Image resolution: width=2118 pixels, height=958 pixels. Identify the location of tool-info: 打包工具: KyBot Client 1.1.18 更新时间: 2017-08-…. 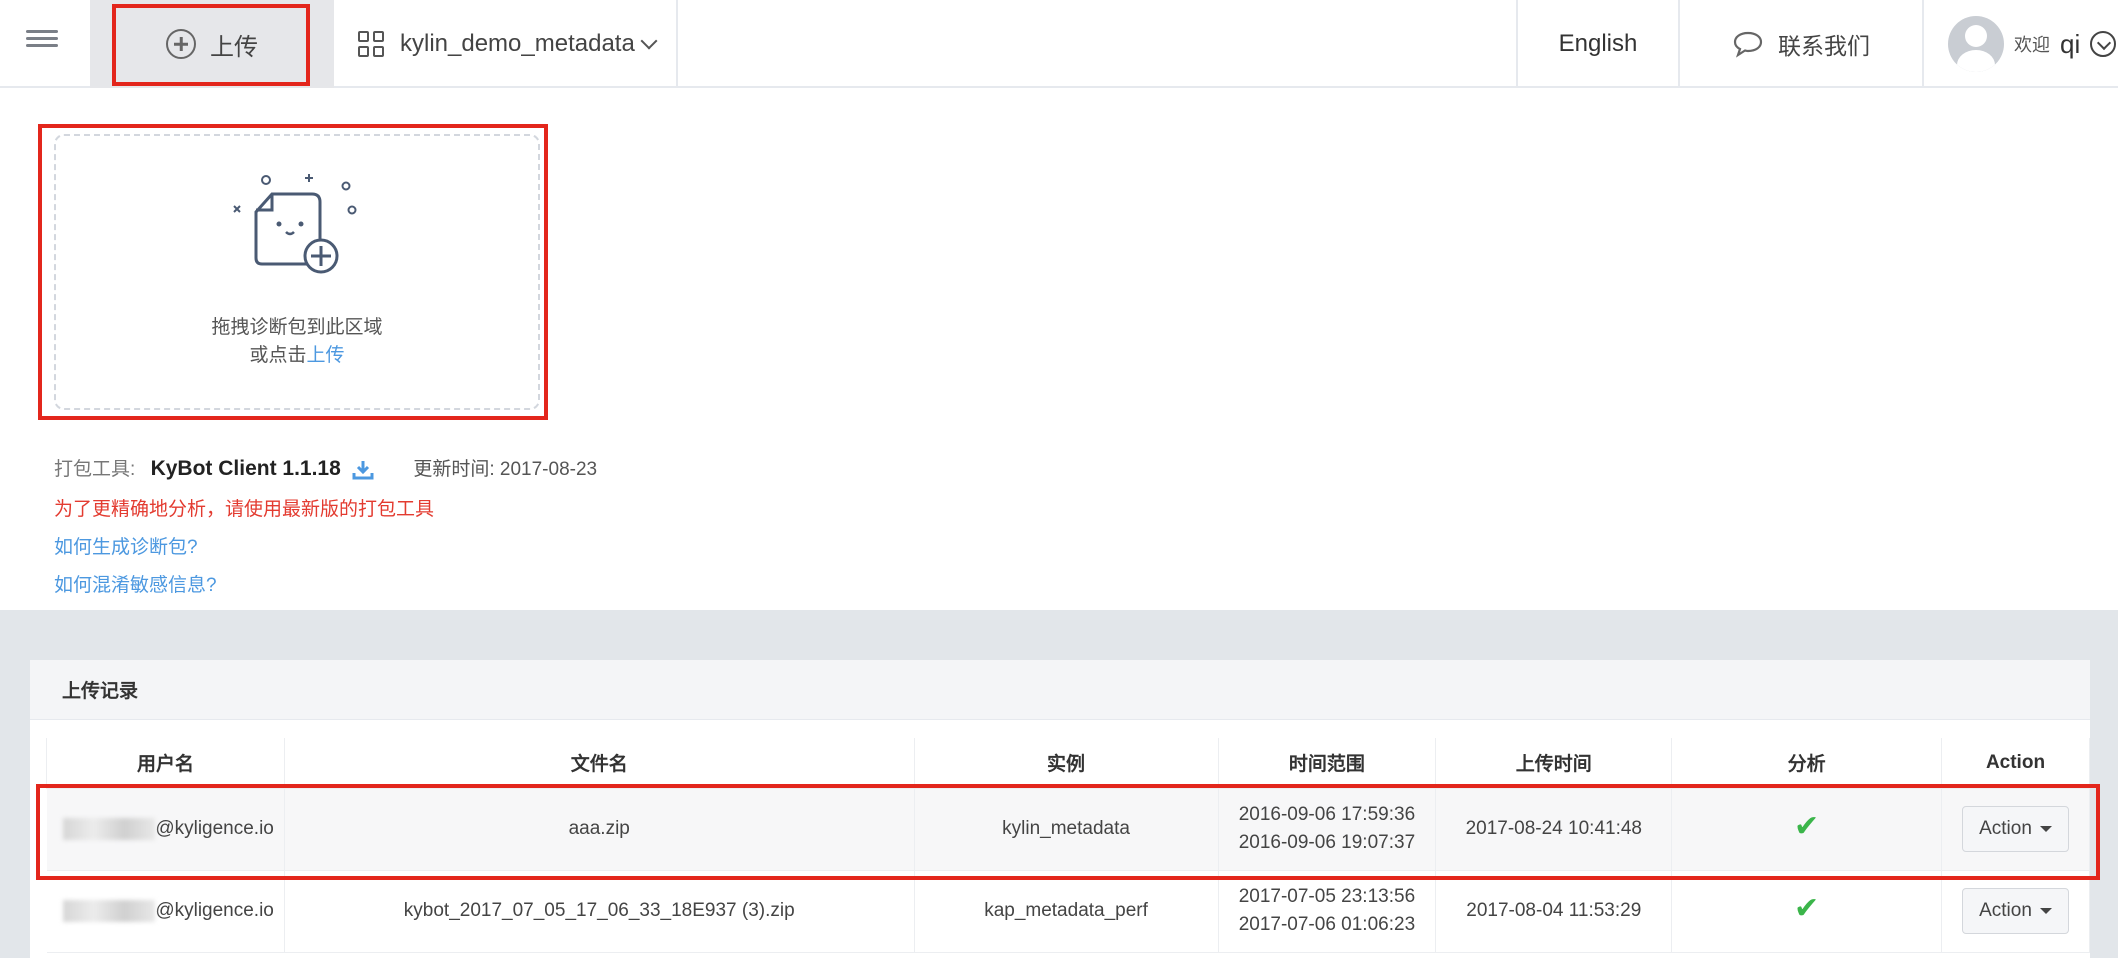
(325, 467).